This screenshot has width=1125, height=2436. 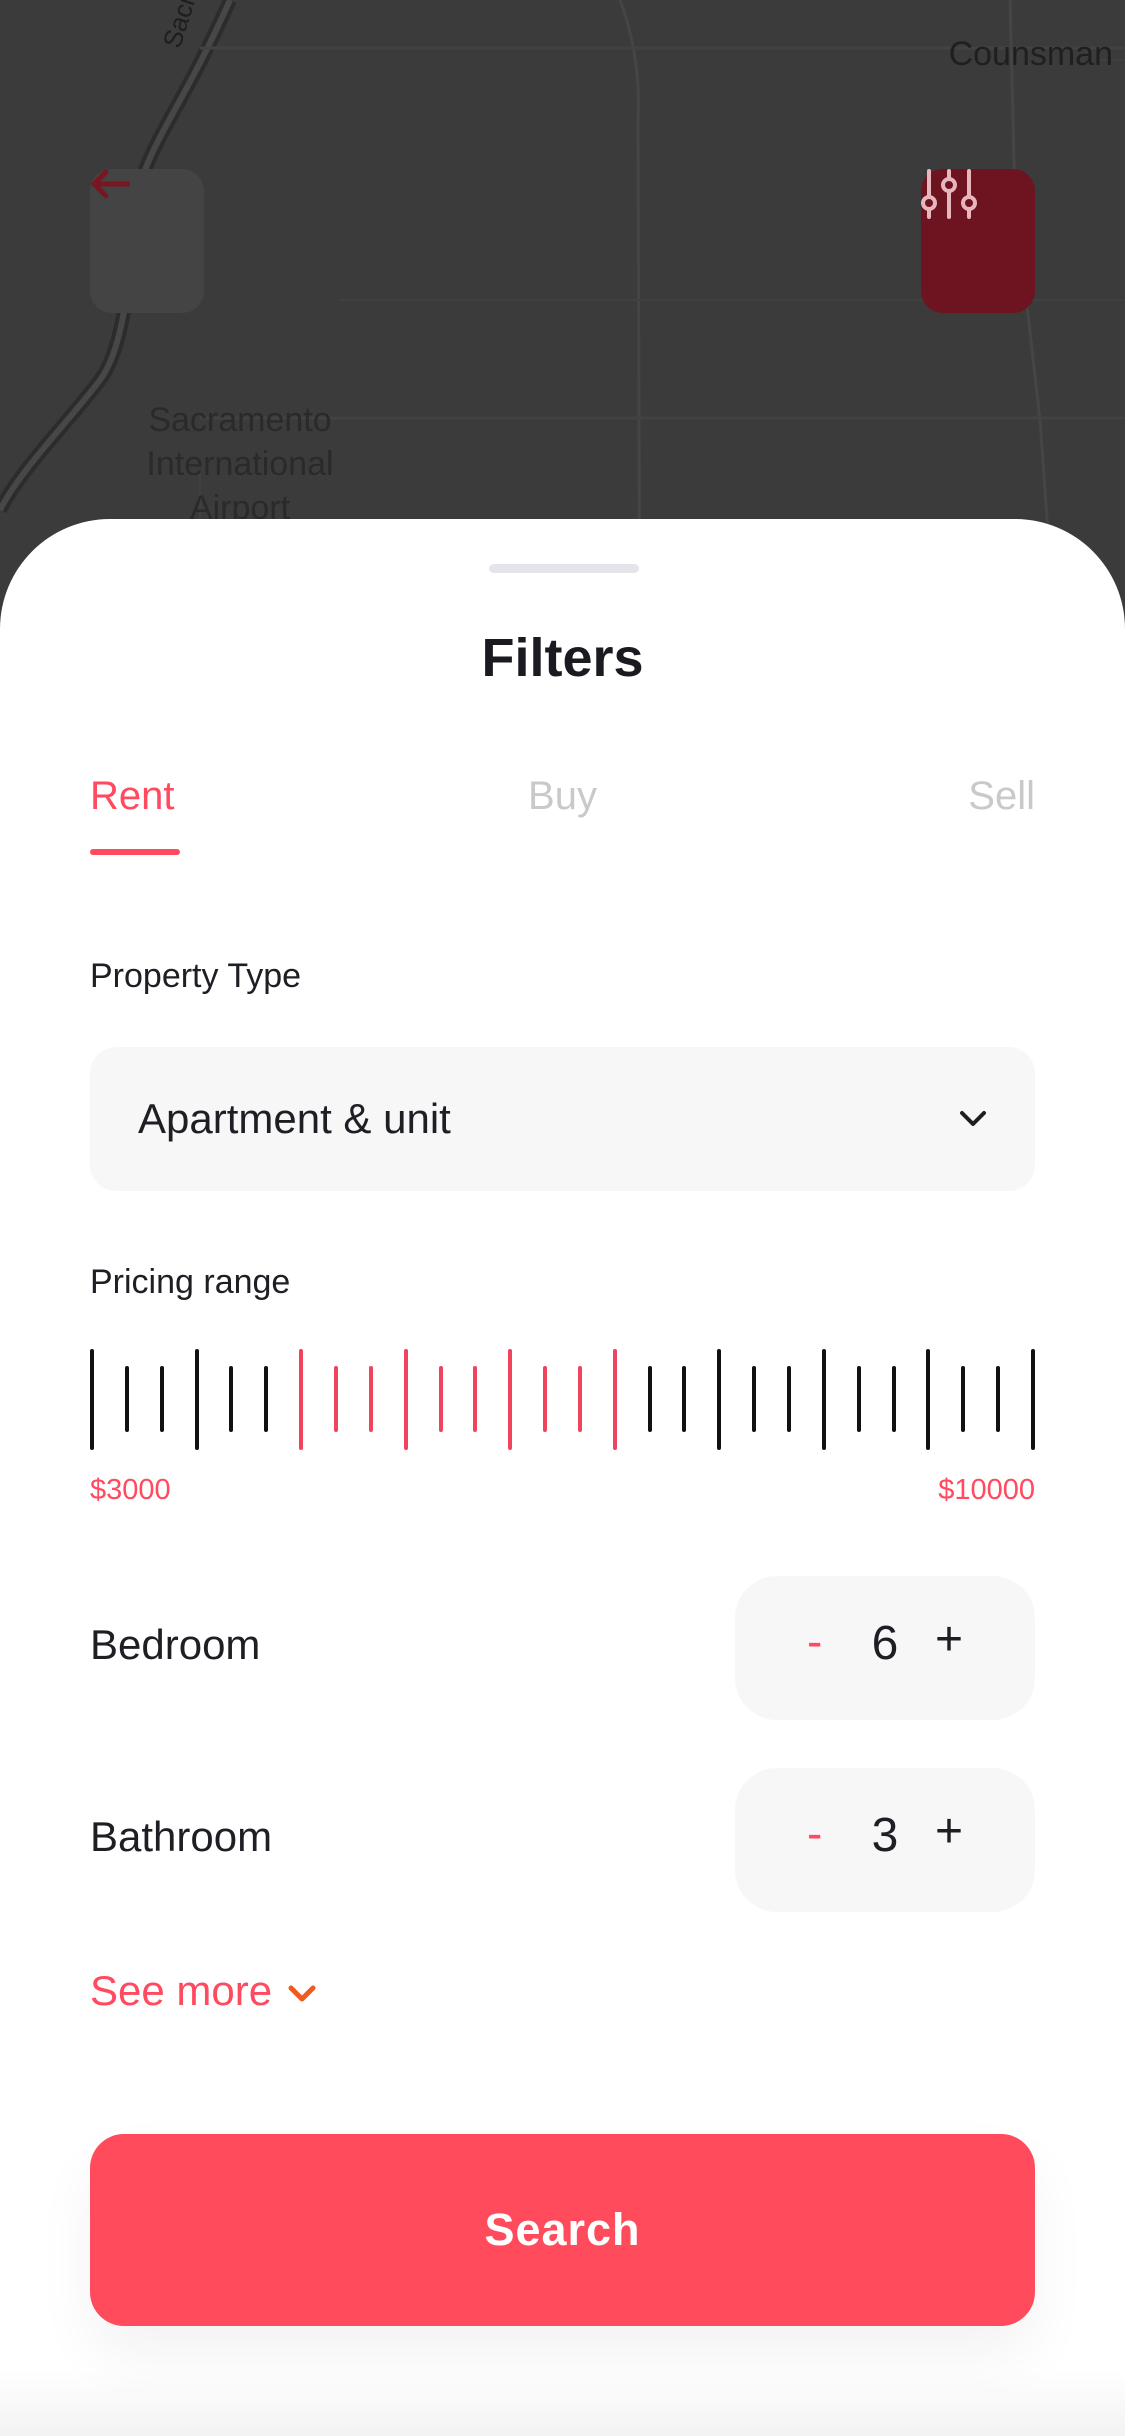 What do you see at coordinates (132, 796) in the screenshot?
I see `tab-rent: Rent` at bounding box center [132, 796].